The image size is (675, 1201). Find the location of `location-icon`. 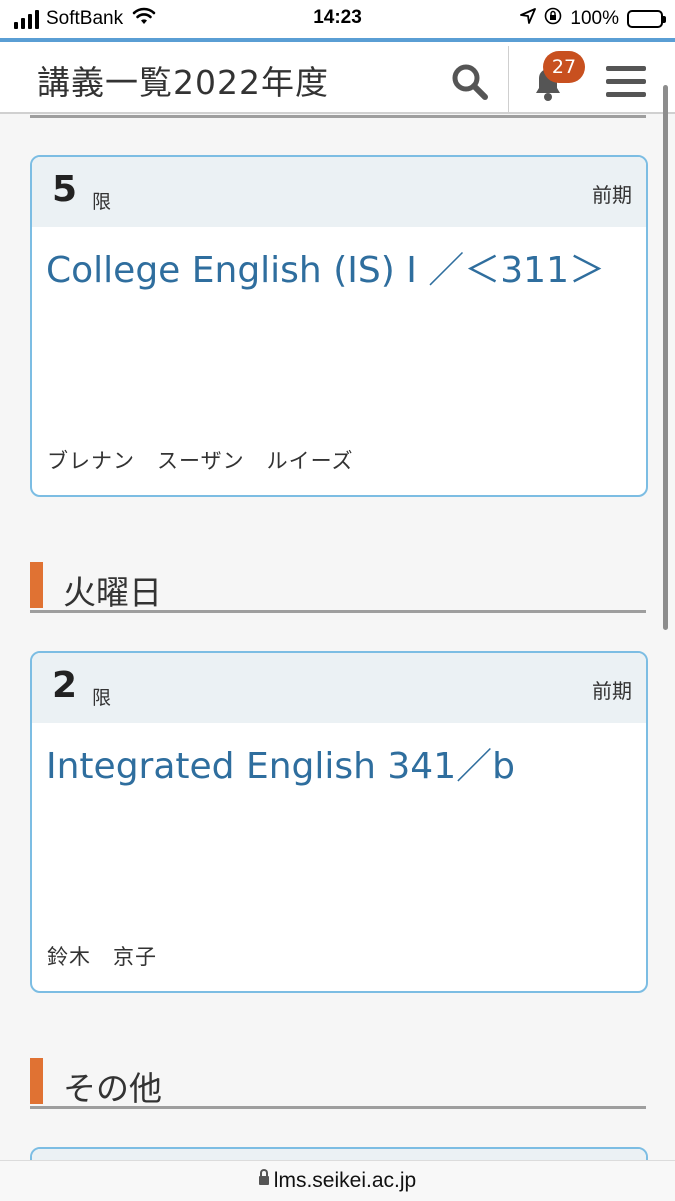

location-icon is located at coordinates (528, 19).